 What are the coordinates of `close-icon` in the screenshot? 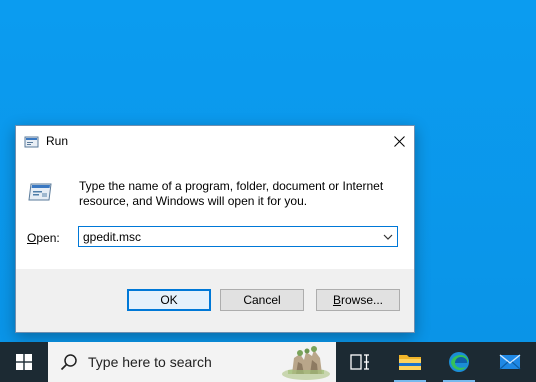 It's located at (399, 141).